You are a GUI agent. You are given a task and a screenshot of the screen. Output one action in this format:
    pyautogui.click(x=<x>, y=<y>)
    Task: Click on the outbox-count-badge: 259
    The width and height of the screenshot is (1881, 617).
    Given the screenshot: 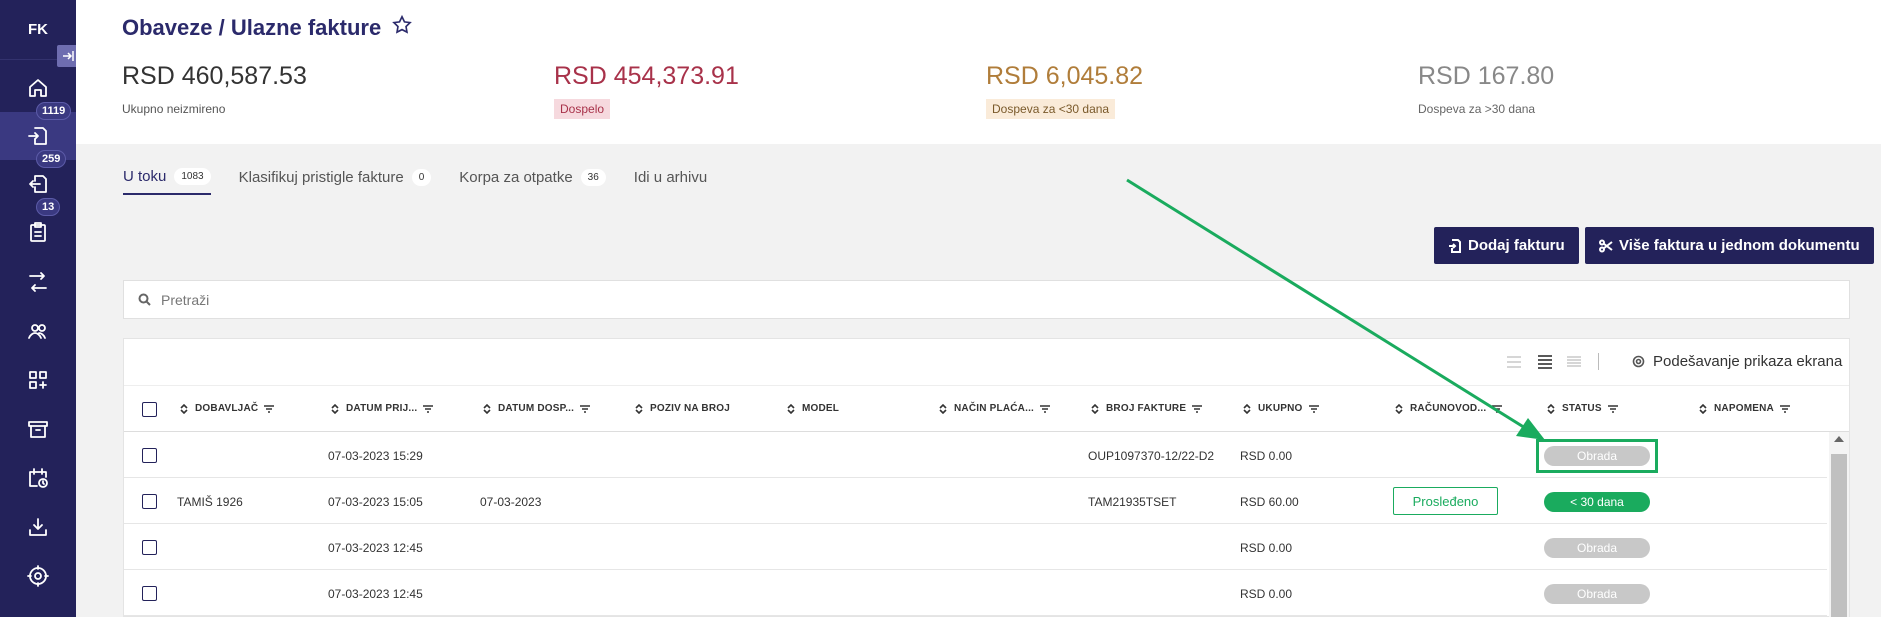 What is the action you would take?
    pyautogui.click(x=51, y=159)
    